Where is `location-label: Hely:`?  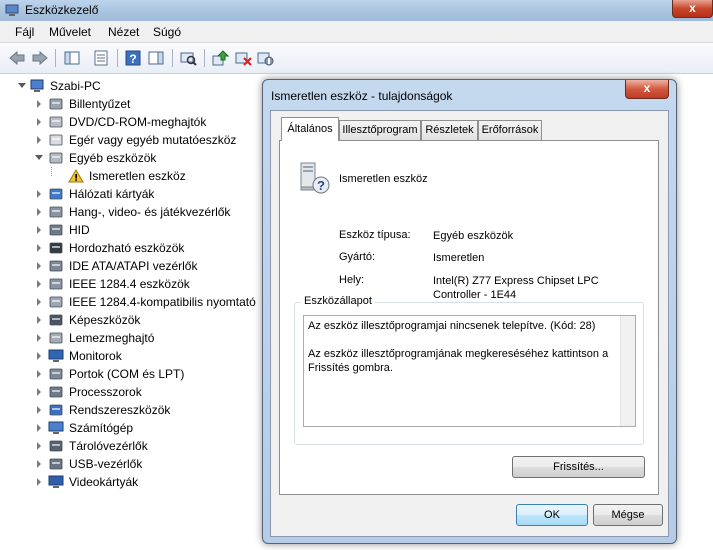 location-label: Hely: is located at coordinates (352, 280).